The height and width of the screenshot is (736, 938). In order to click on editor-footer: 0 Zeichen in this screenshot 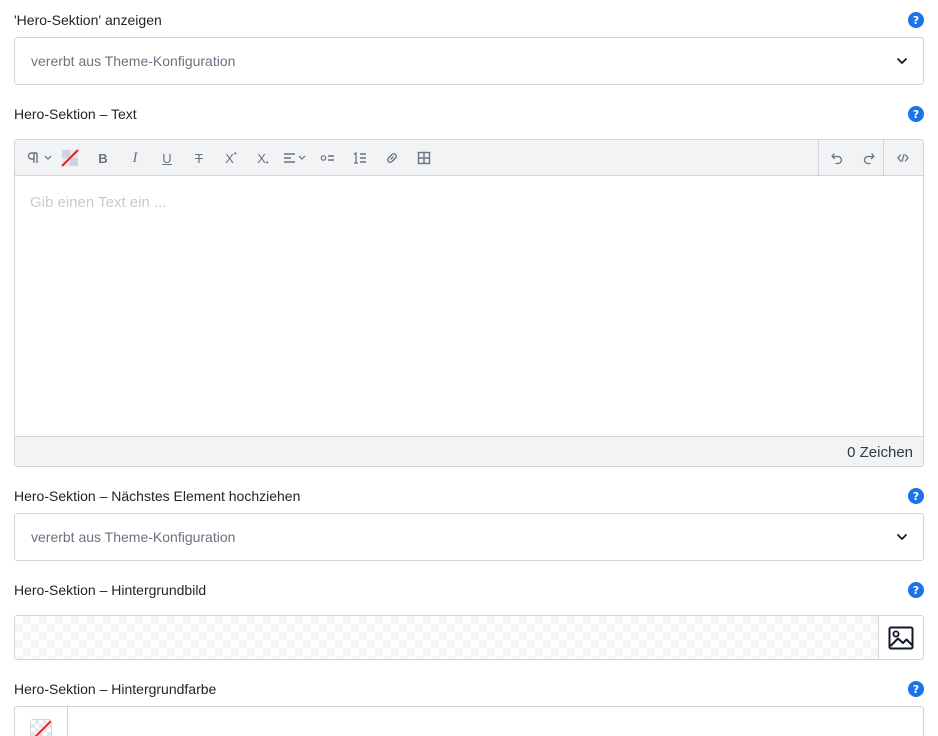, I will do `click(469, 451)`.